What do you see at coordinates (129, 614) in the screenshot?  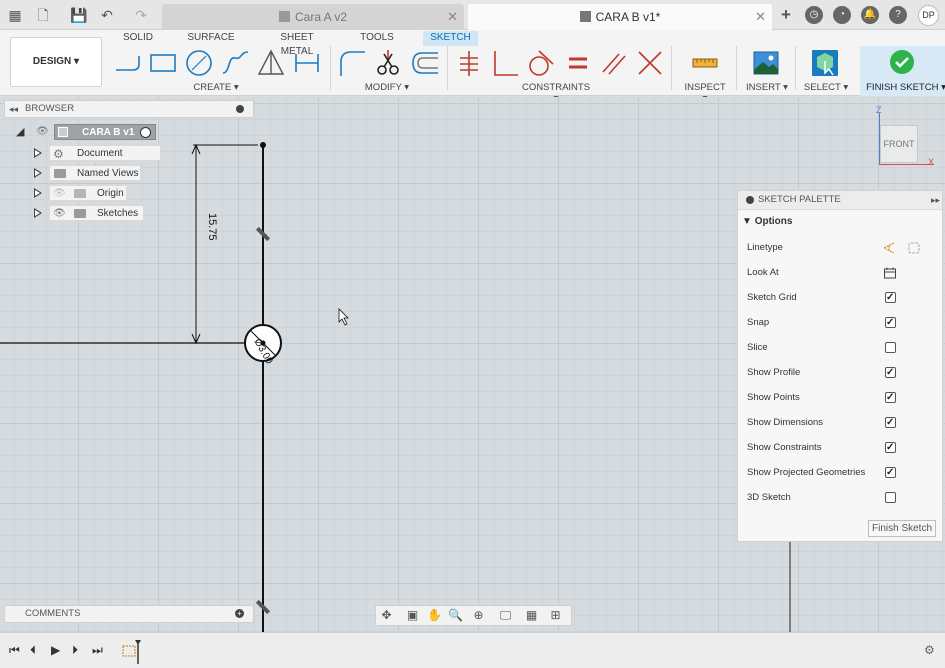 I see `comments-panel: COMMENTS +` at bounding box center [129, 614].